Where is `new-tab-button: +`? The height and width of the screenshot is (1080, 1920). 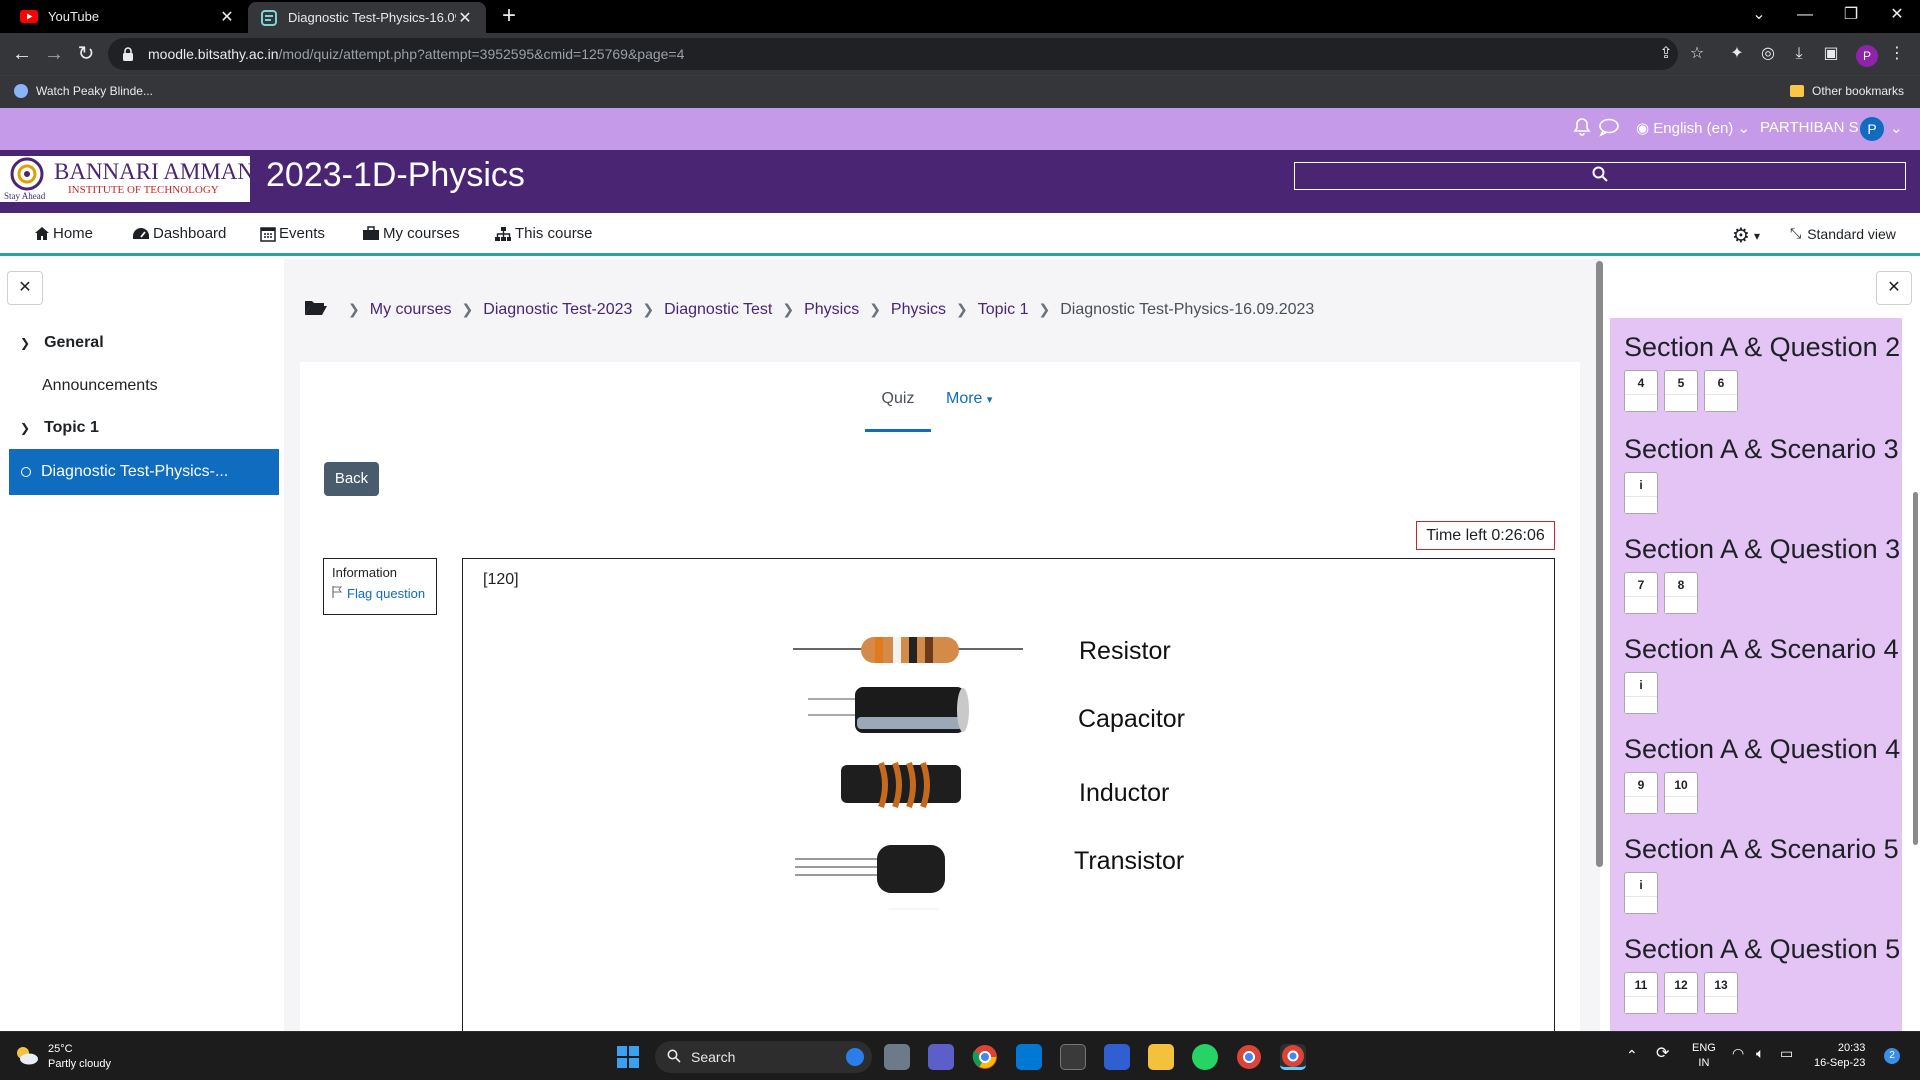
new-tab-button: + is located at coordinates (509, 17).